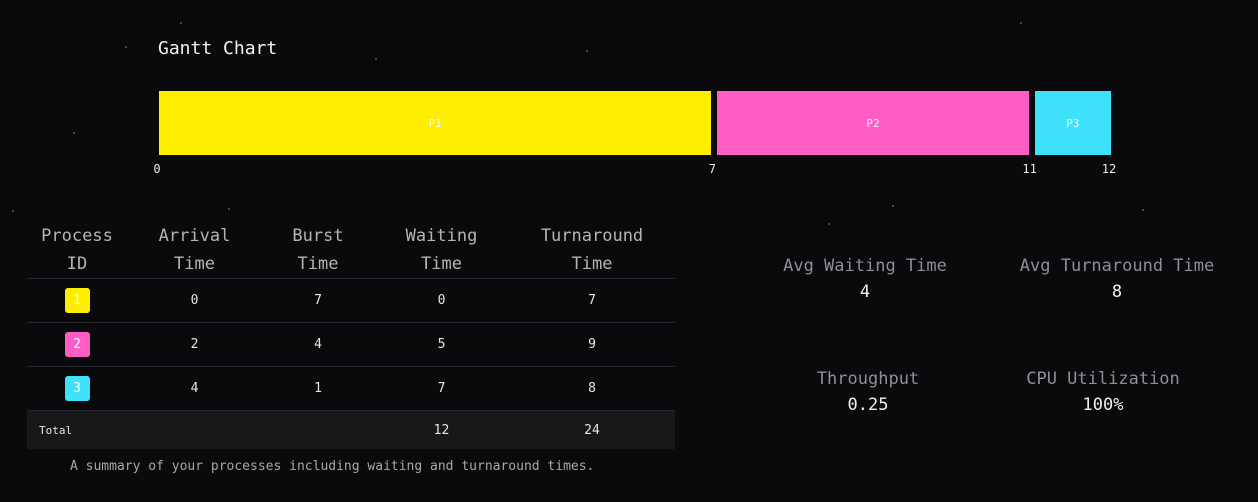 This screenshot has width=1258, height=502. I want to click on process-id-cell: 1, so click(77, 300).